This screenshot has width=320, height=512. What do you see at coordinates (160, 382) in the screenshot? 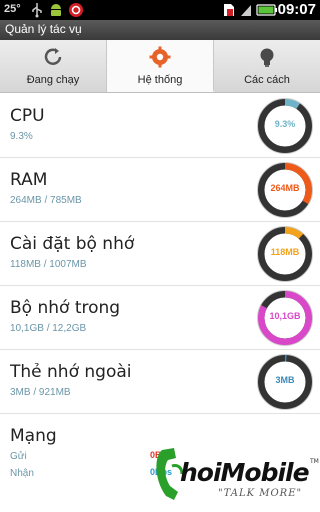
I see `sd-card-row: Thẻ nhớ ngoài 3MB / 921MB 3MB` at bounding box center [160, 382].